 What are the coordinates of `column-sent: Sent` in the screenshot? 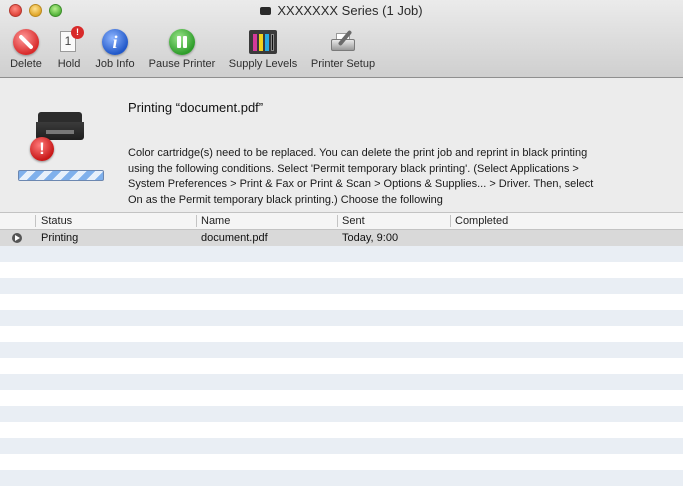 It's located at (353, 221).